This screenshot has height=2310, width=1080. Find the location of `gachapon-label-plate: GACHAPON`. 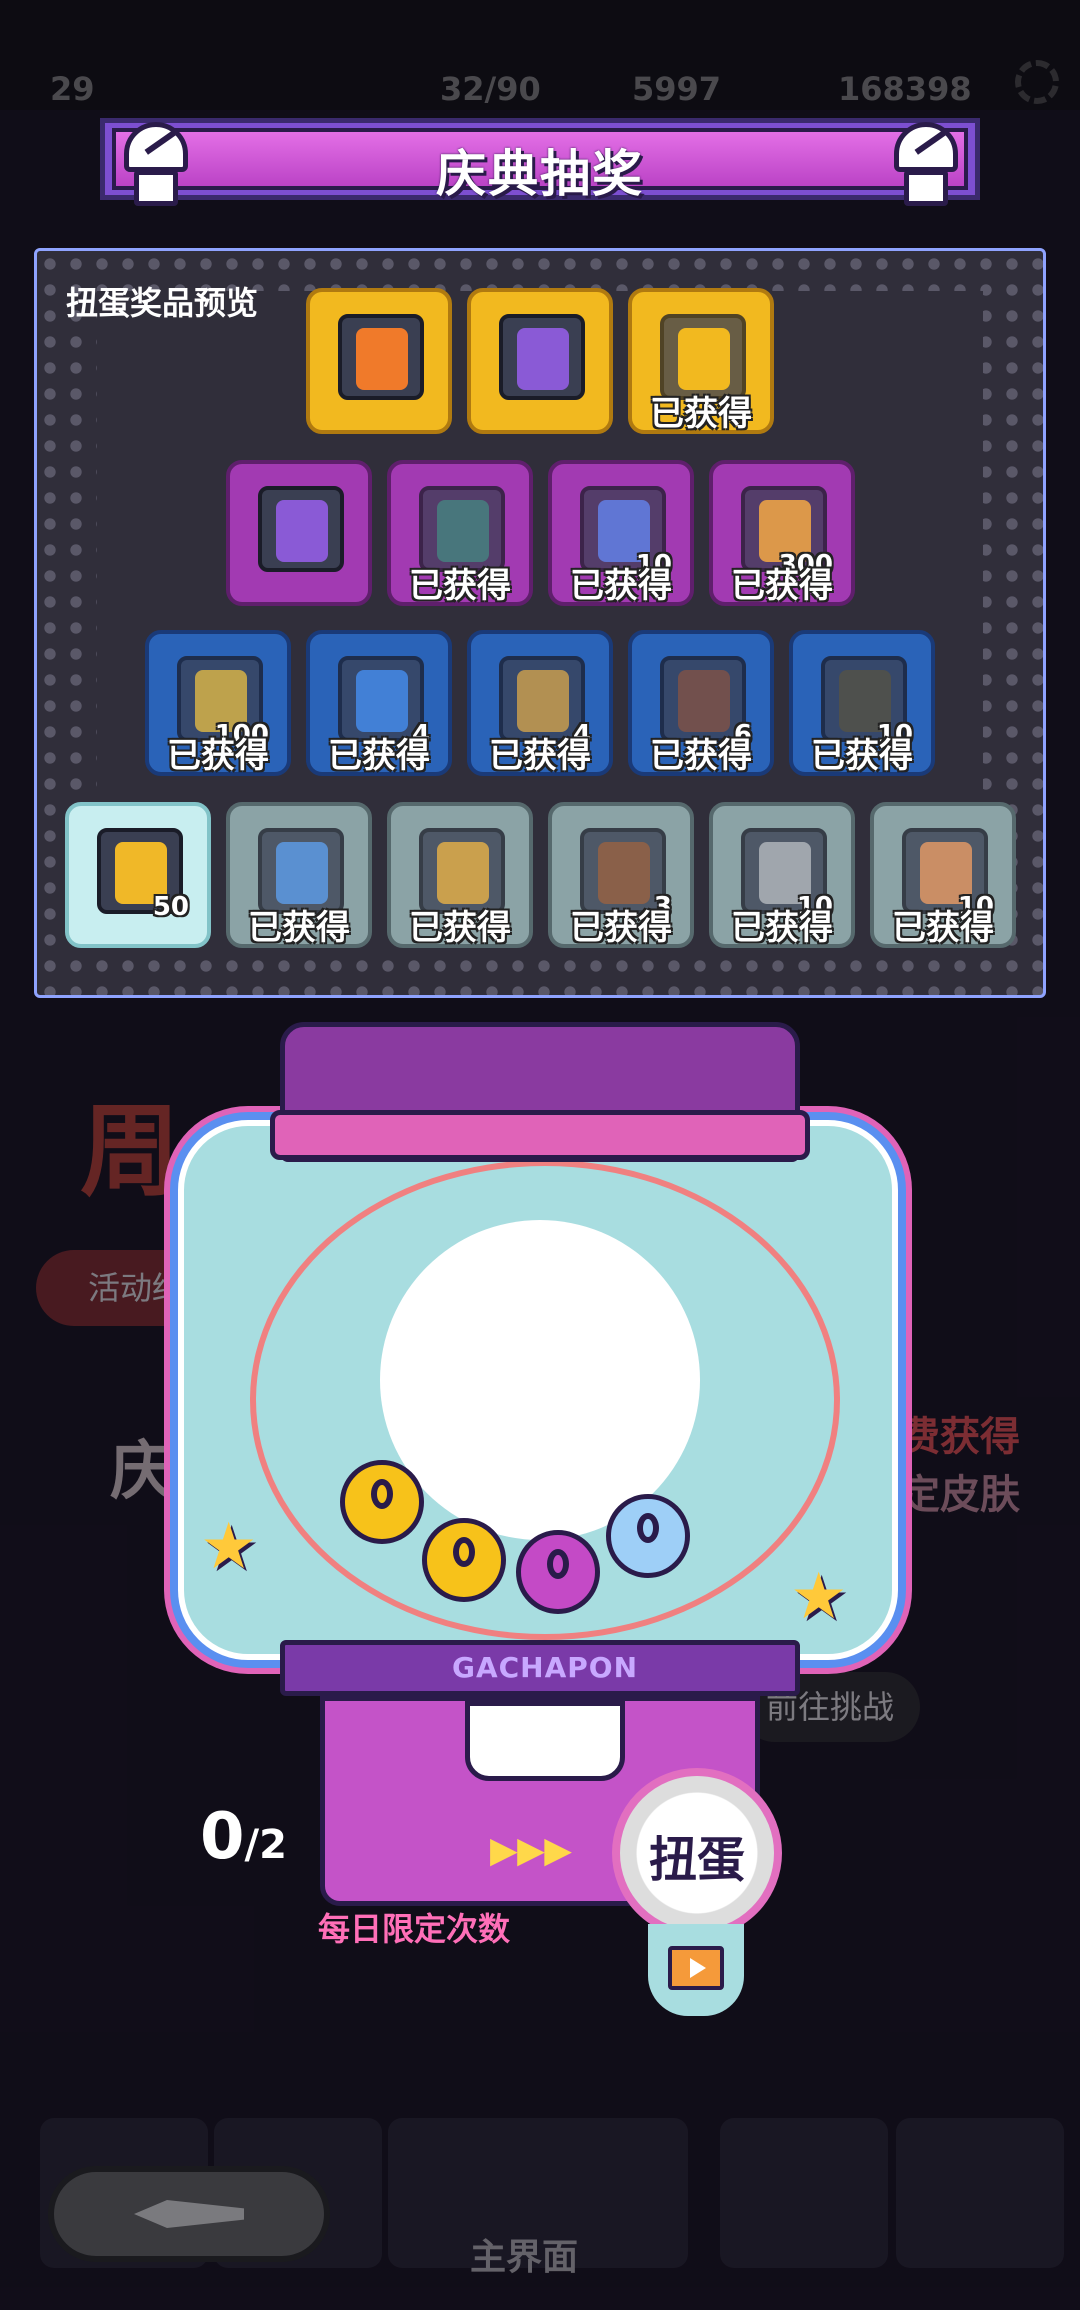

gachapon-label-plate: GACHAPON is located at coordinates (540, 1668).